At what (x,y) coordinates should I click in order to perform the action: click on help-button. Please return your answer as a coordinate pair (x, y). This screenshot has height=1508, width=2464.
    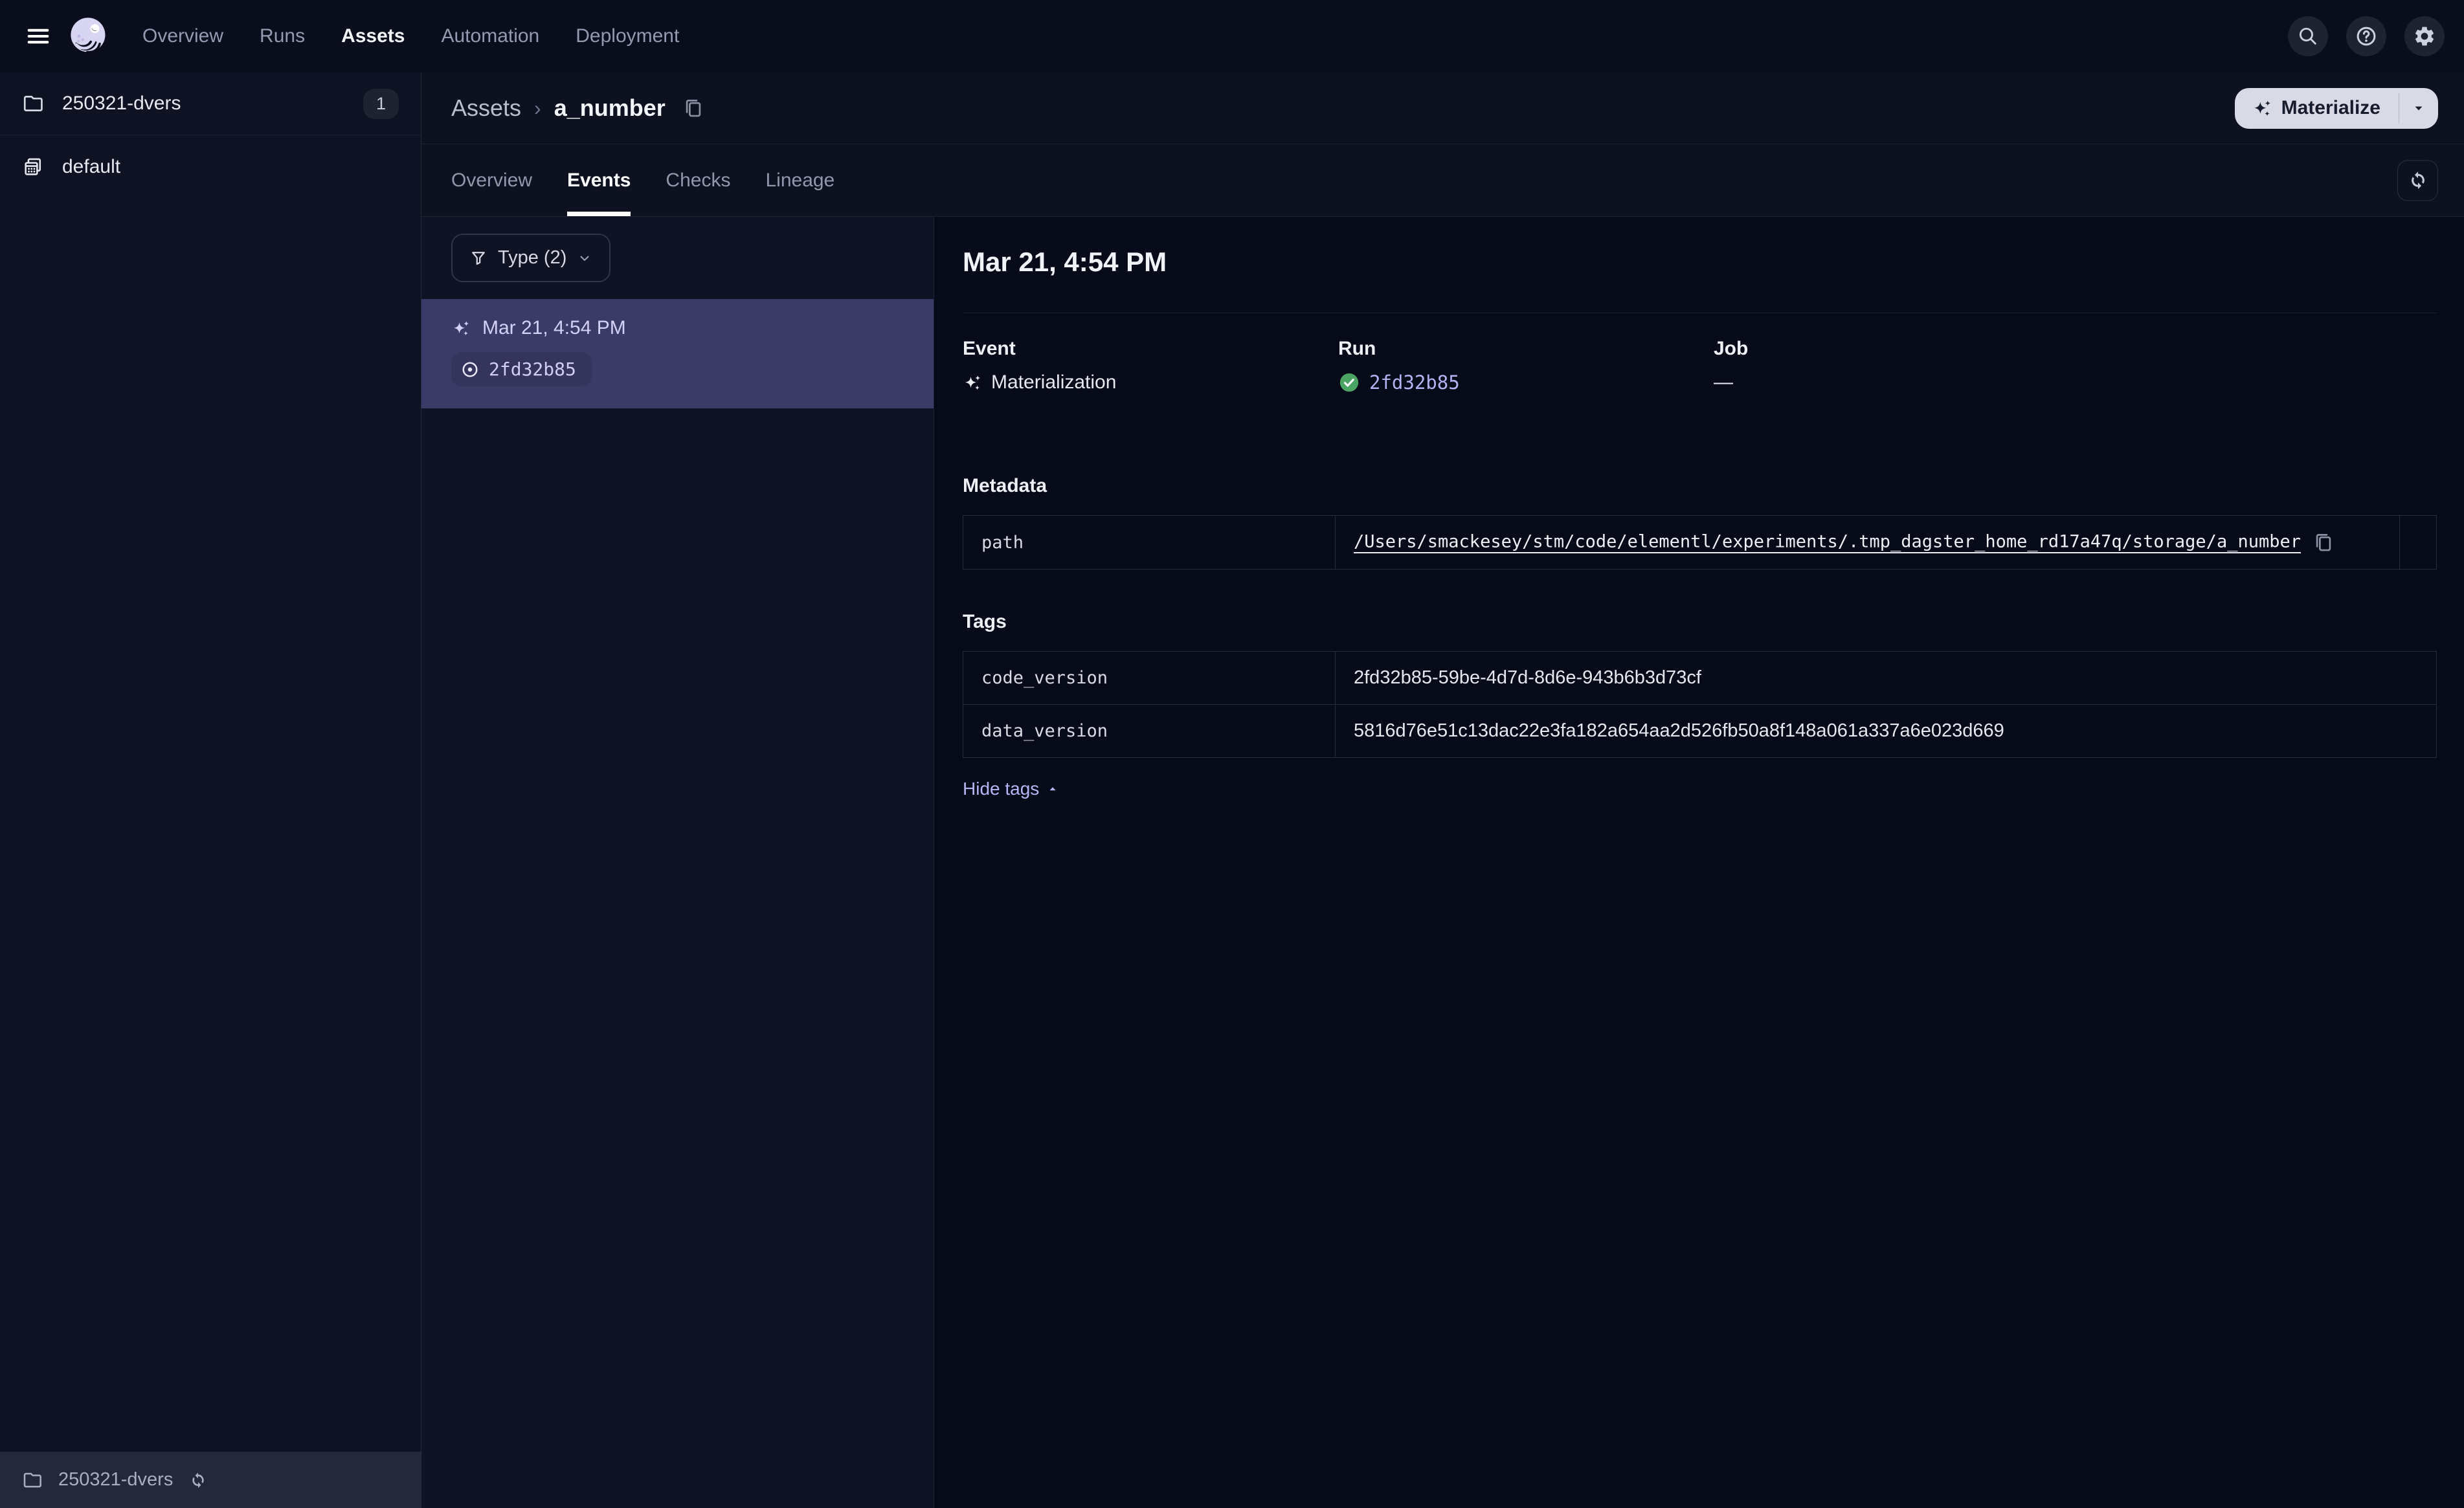
    Looking at the image, I should click on (2366, 36).